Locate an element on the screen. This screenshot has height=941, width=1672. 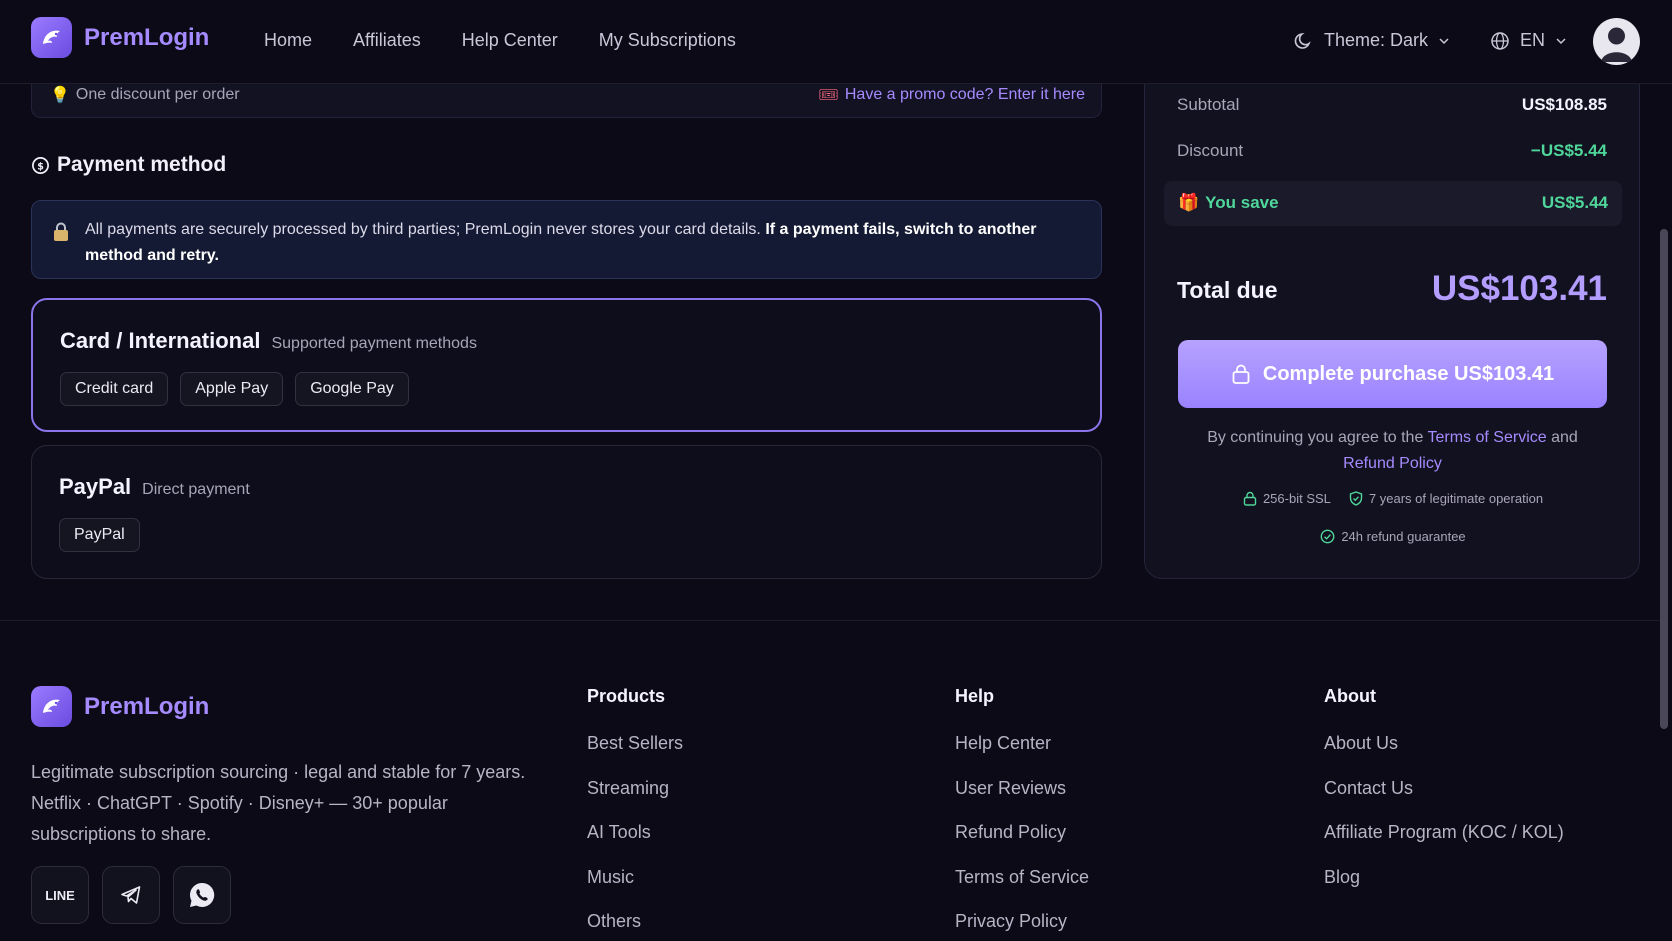
footer-link-blog: Blog is located at coordinates (1444, 889).